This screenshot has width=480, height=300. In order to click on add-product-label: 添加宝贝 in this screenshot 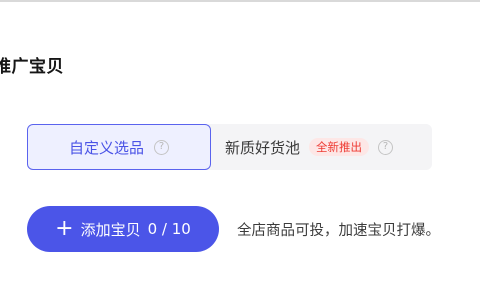, I will do `click(110, 229)`.